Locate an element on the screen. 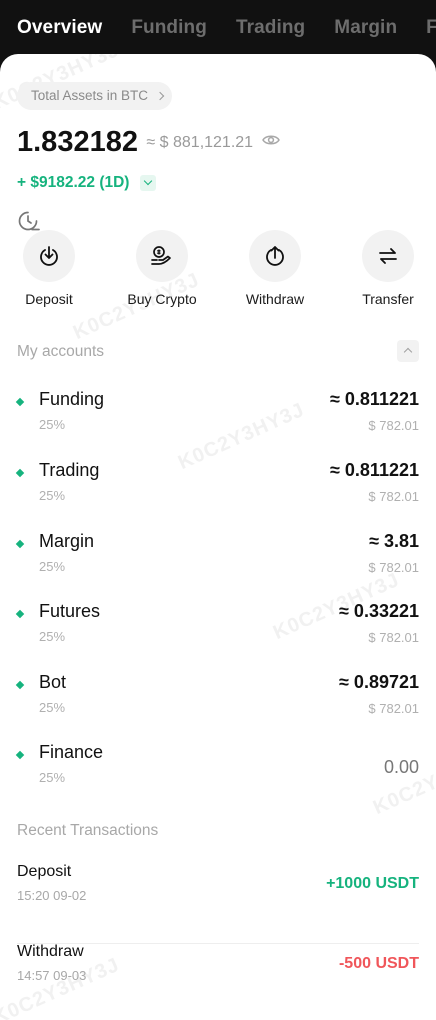 The height and width of the screenshot is (1020, 436). transaction-time: 14:57 09-03 is located at coordinates (52, 975).